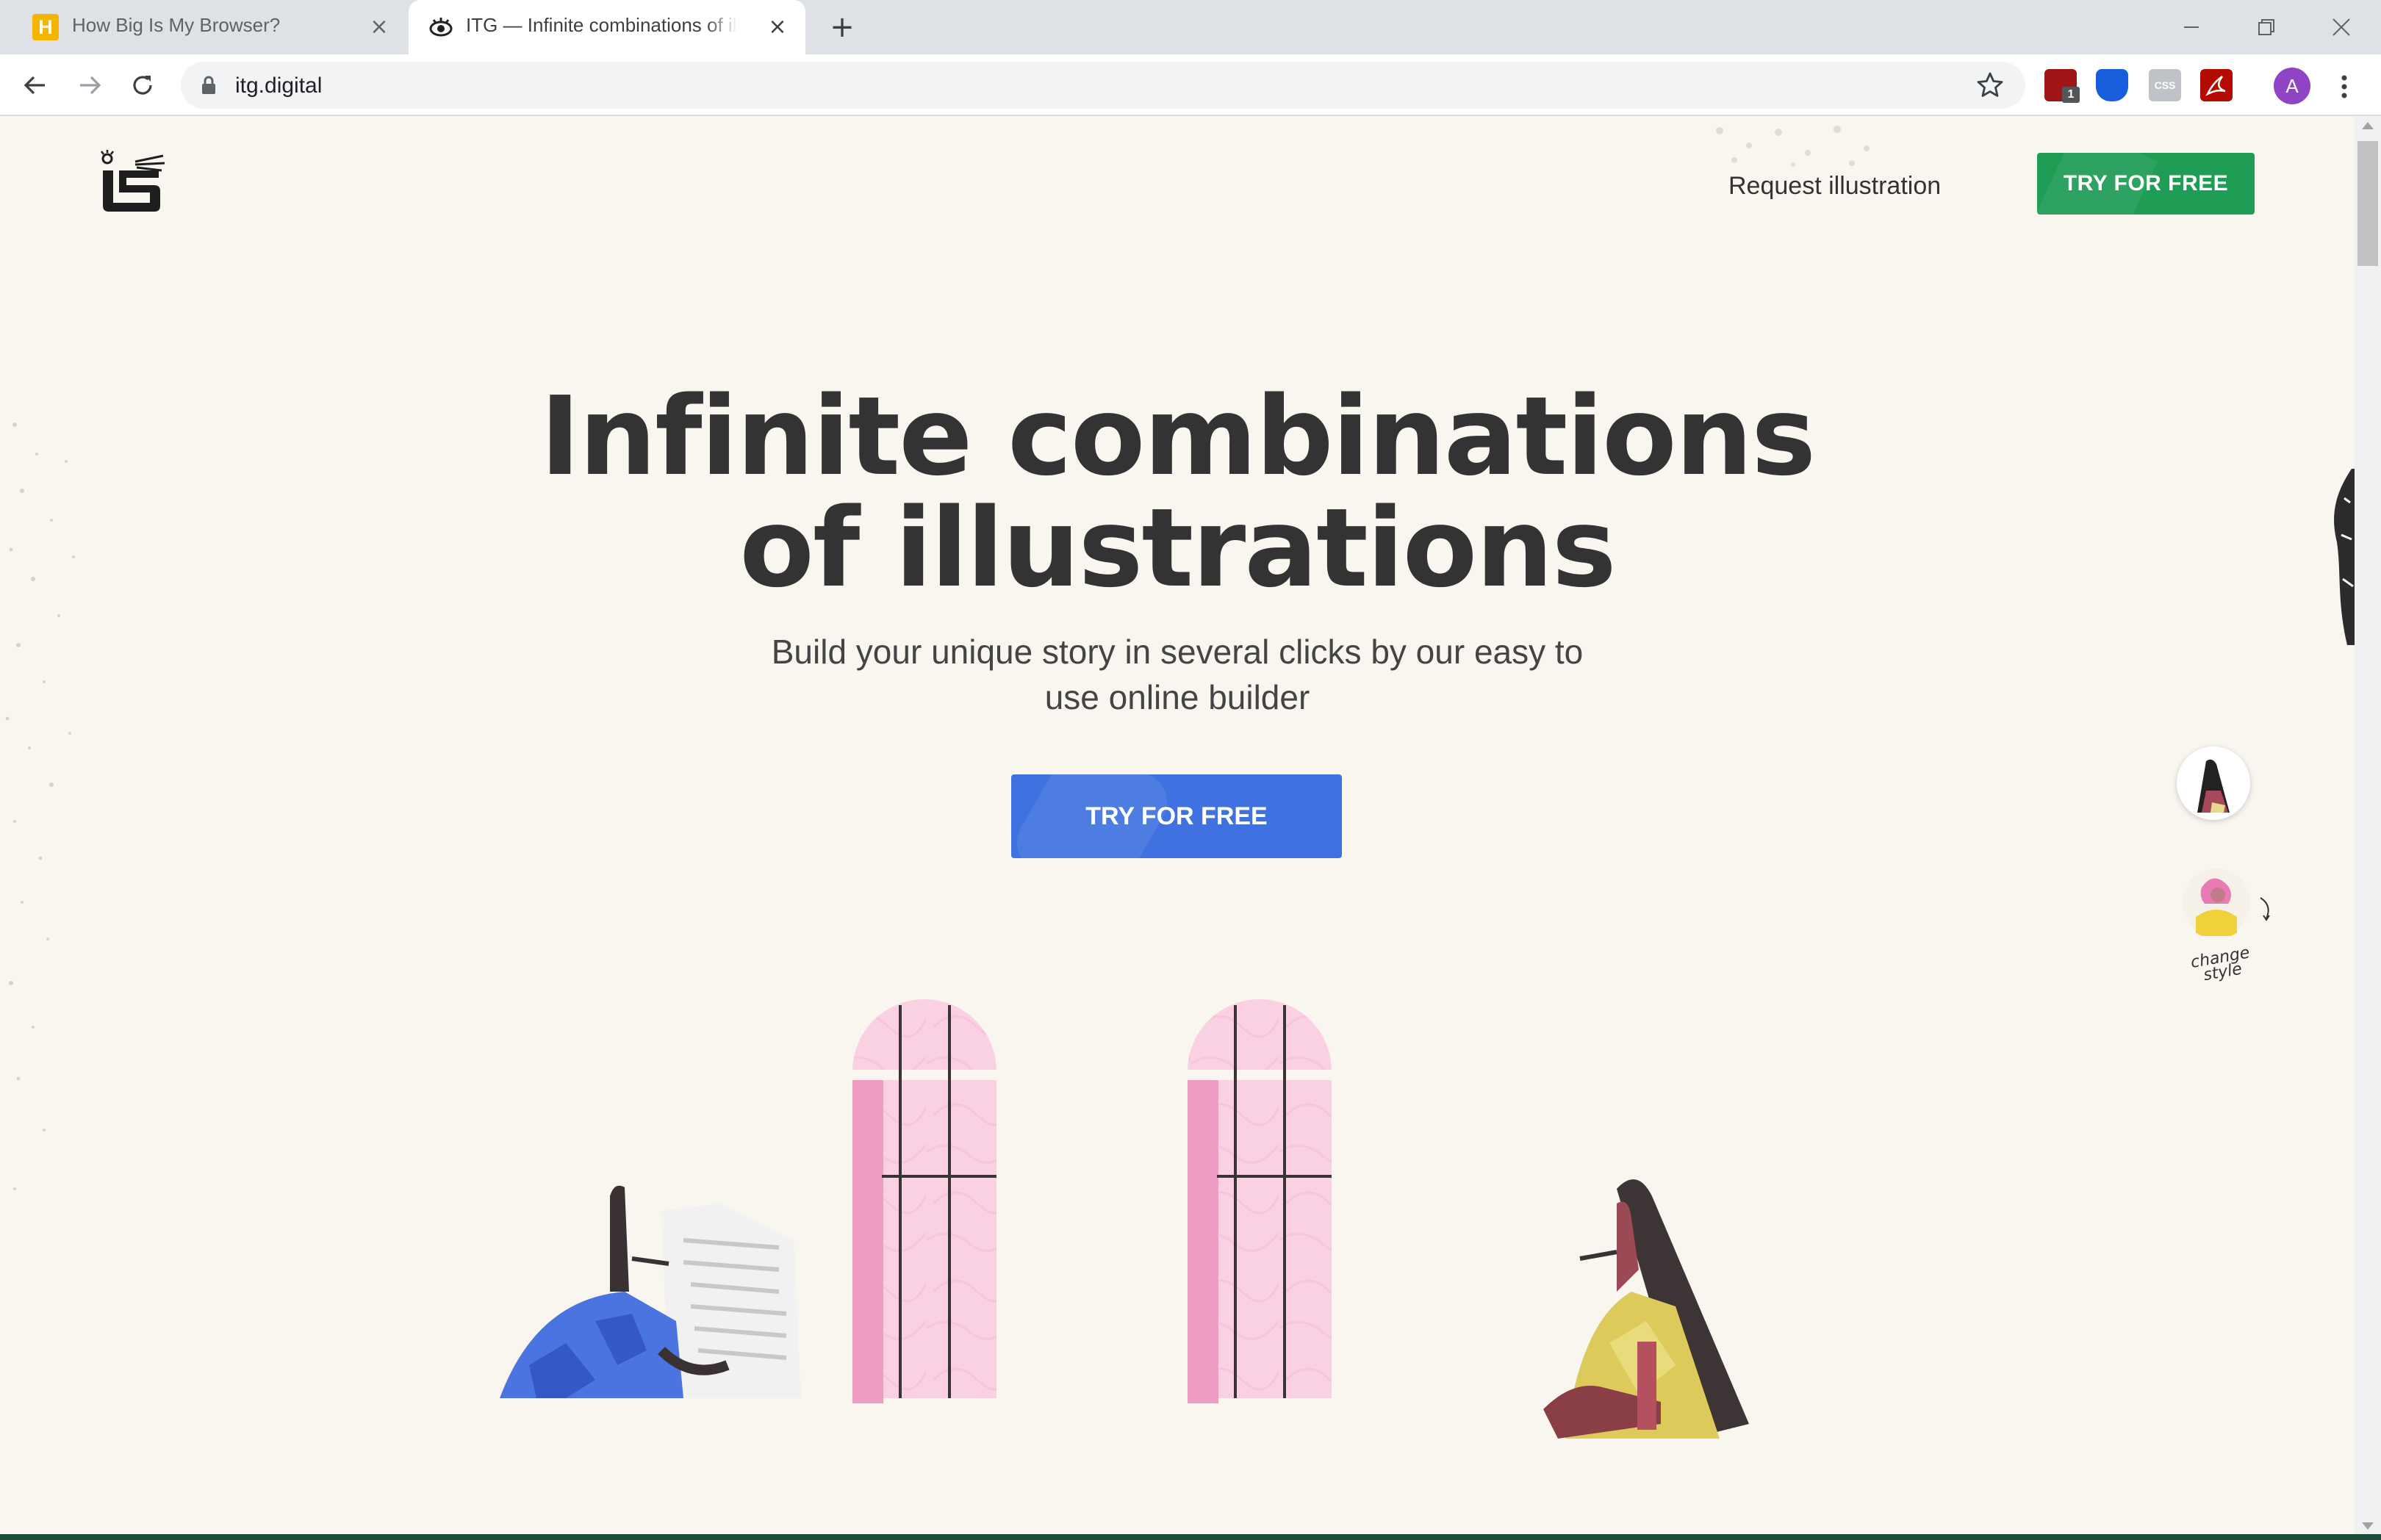 The width and height of the screenshot is (2381, 1540). I want to click on hero-illustration, so click(1124, 1219).